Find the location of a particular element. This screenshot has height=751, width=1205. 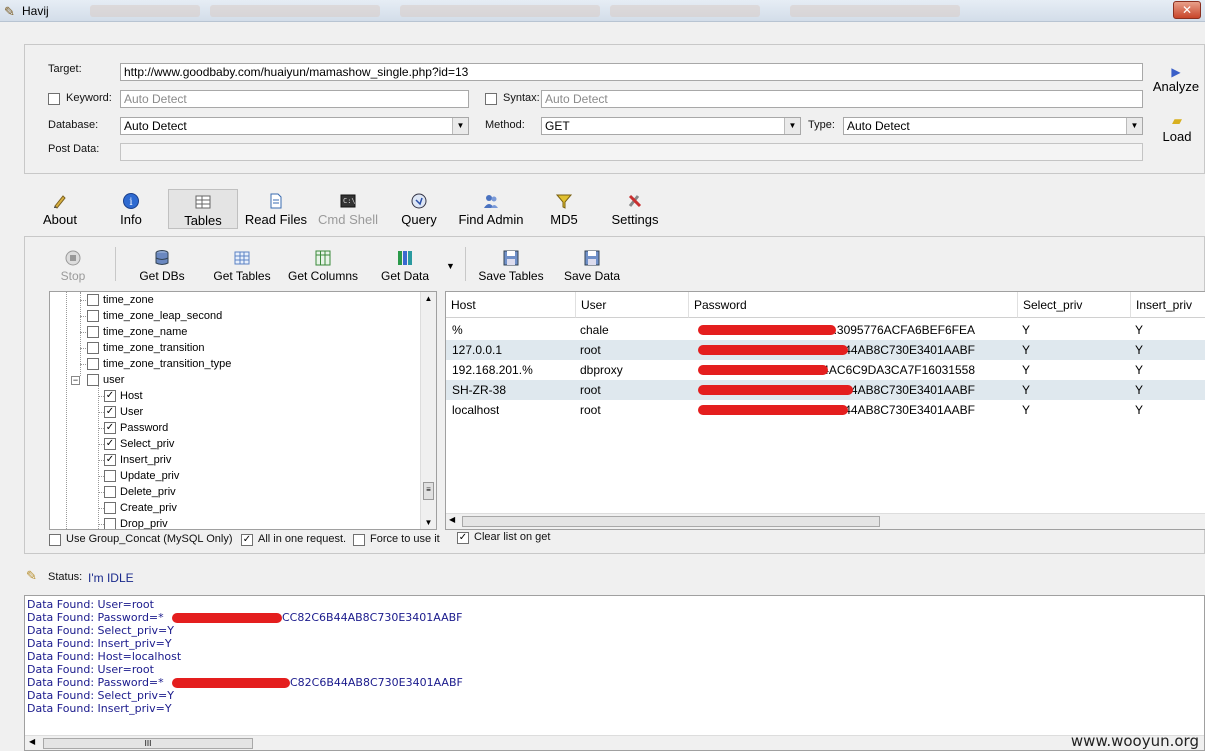

tree-node-column: ✓ Insert_priv is located at coordinates (137, 460).